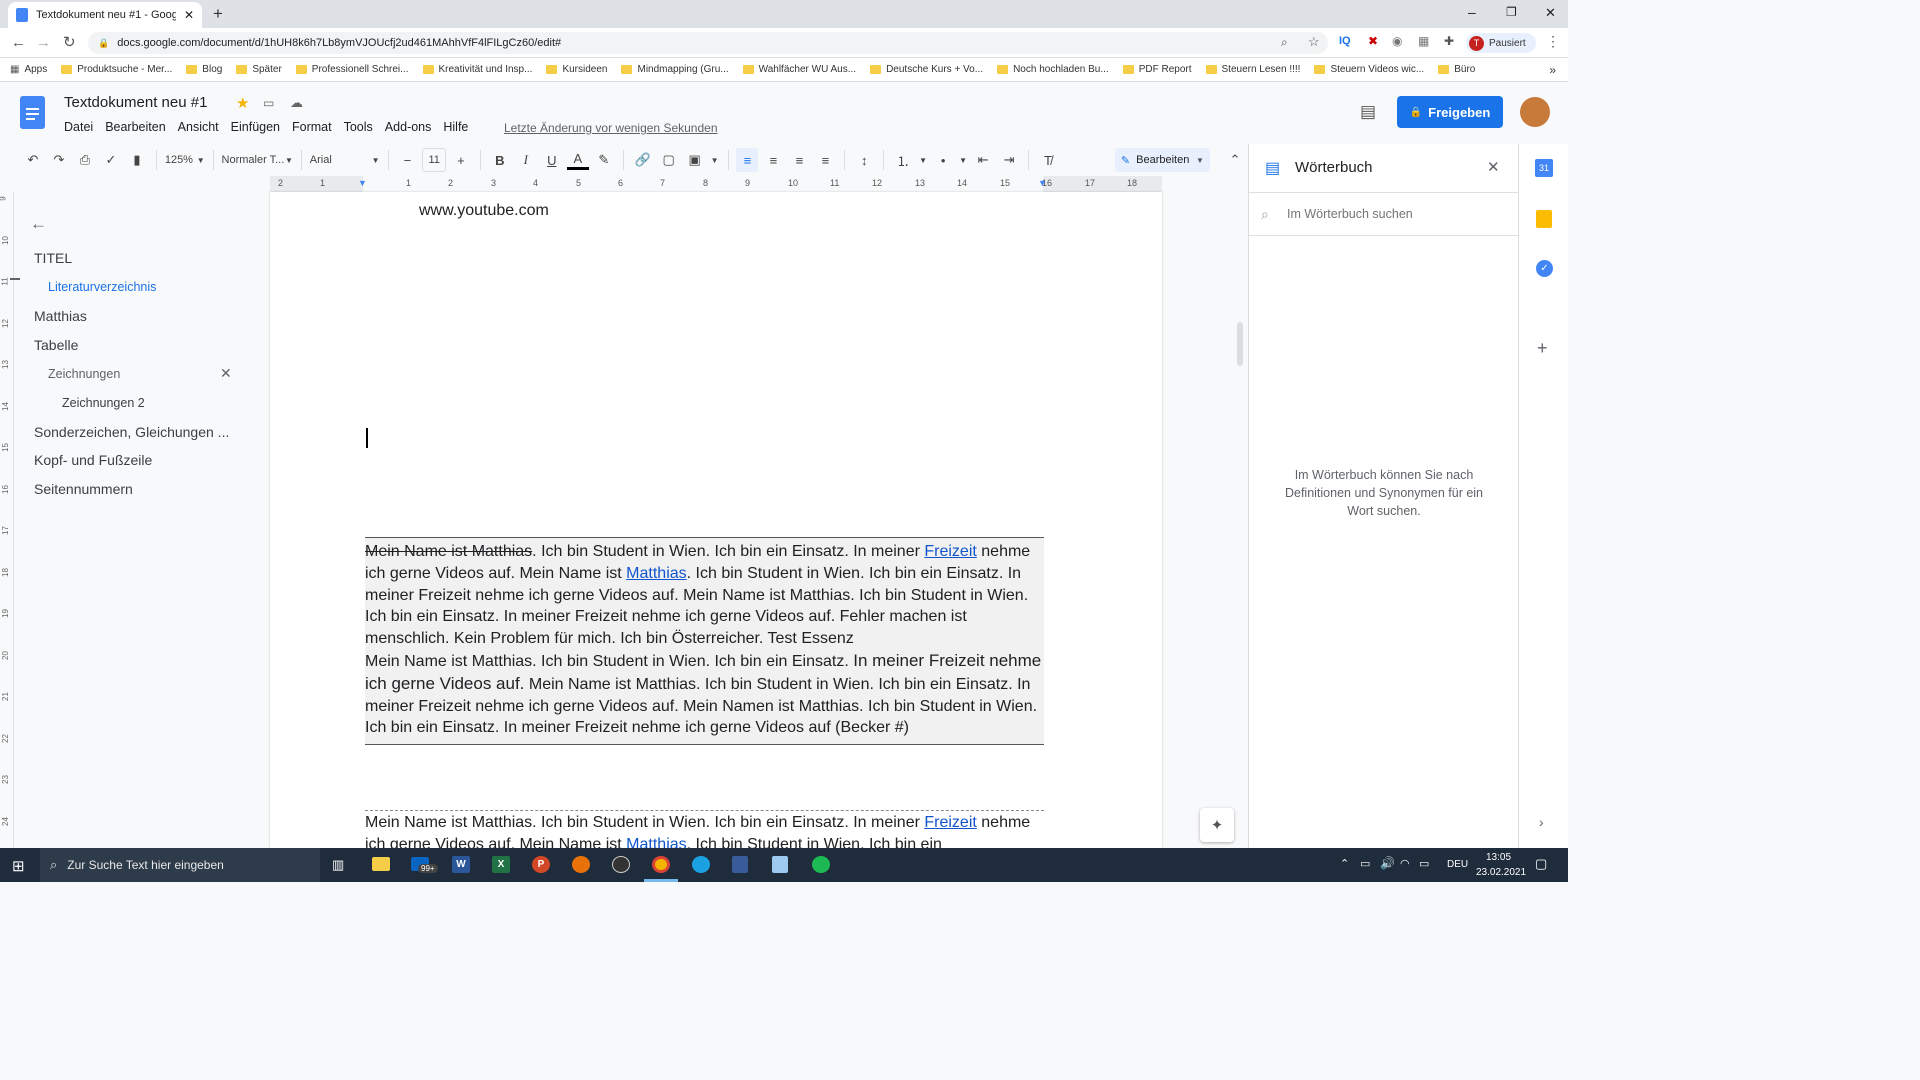  Describe the element at coordinates (1456, 69) in the screenshot. I see `bookmark-item: Büro` at that location.